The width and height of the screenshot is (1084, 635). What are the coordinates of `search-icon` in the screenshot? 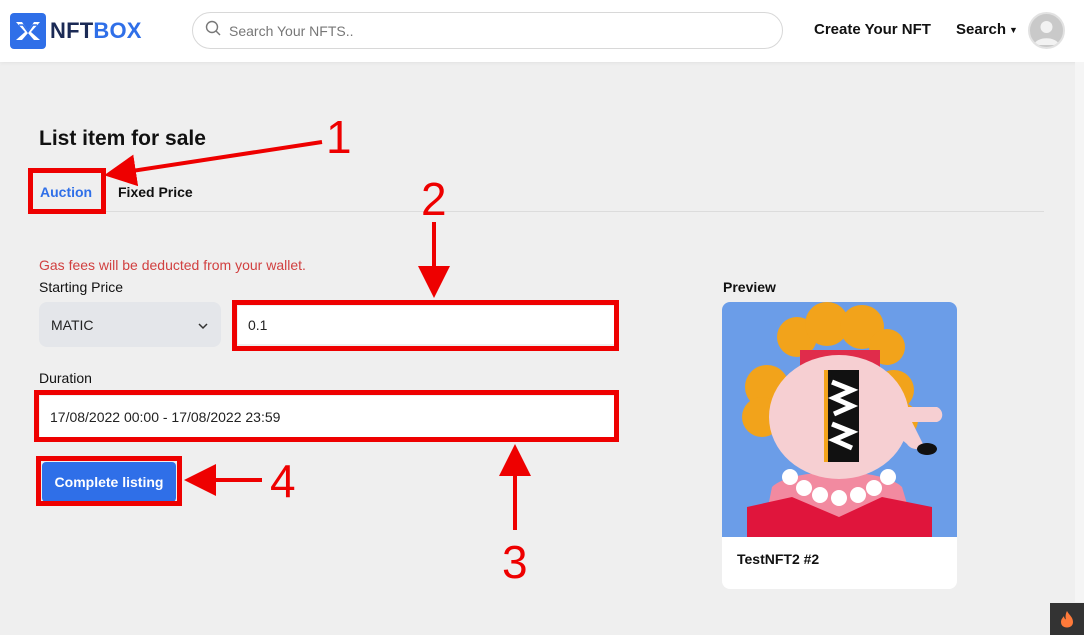 It's located at (213, 30).